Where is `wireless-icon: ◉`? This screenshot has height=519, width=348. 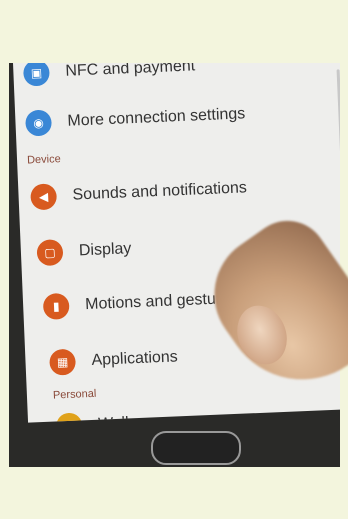
wireless-icon: ◉ is located at coordinates (39, 123).